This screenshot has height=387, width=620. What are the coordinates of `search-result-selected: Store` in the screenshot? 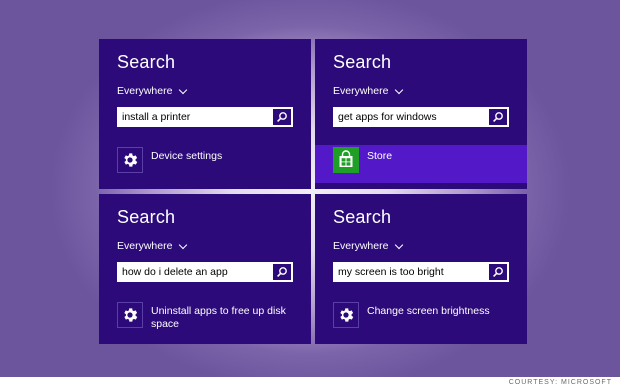 It's located at (421, 164).